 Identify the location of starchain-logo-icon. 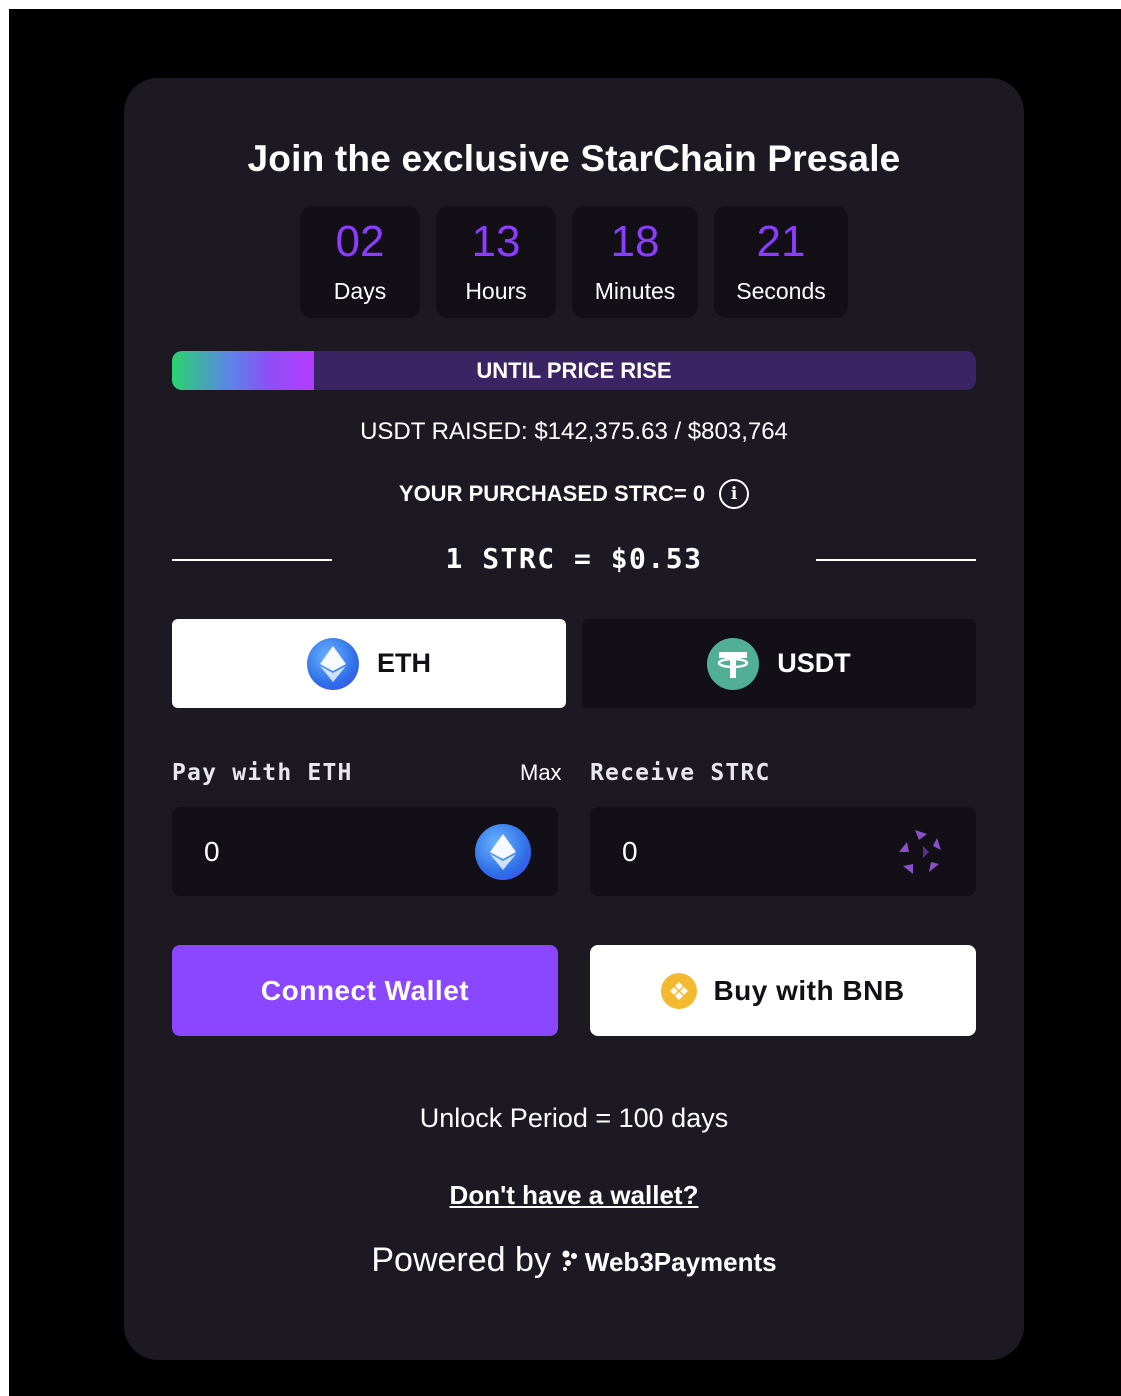
(921, 852).